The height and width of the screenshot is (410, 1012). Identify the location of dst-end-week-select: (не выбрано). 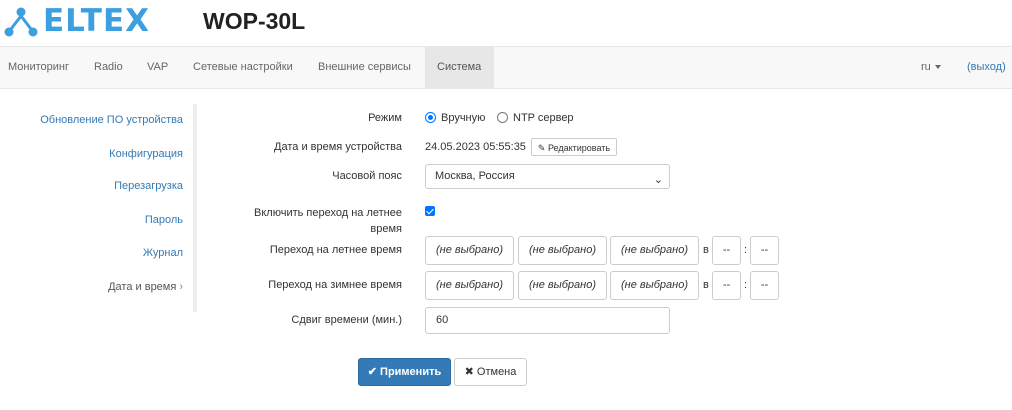
(562, 285).